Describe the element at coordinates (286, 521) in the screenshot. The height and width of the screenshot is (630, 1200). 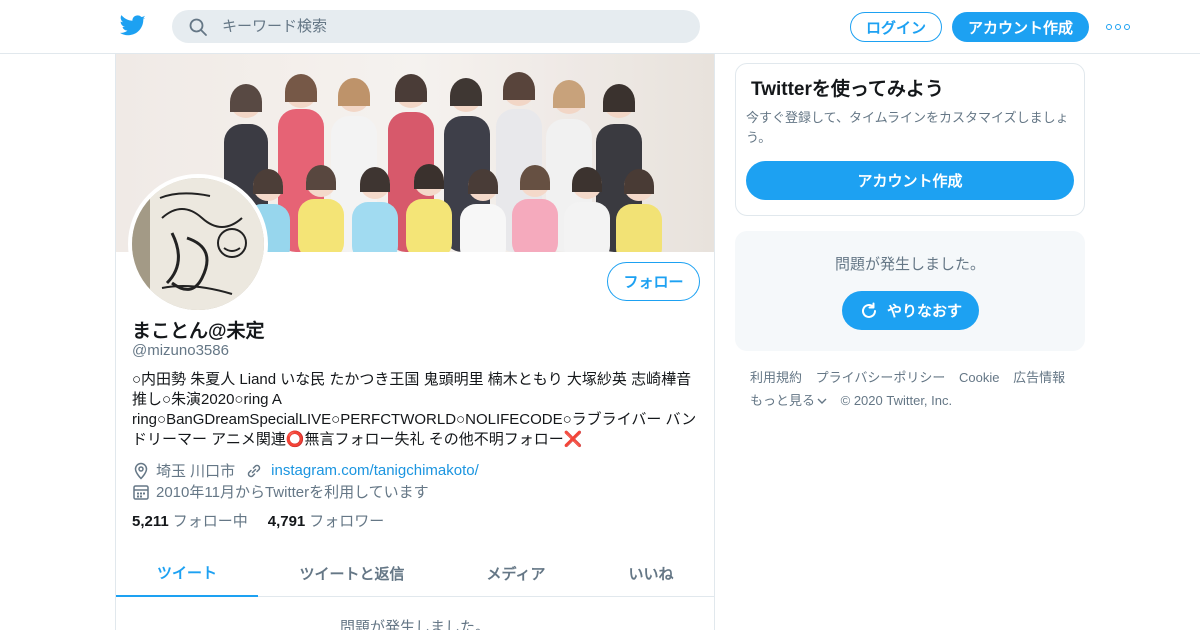
I see `followers-count: 4,791` at that location.